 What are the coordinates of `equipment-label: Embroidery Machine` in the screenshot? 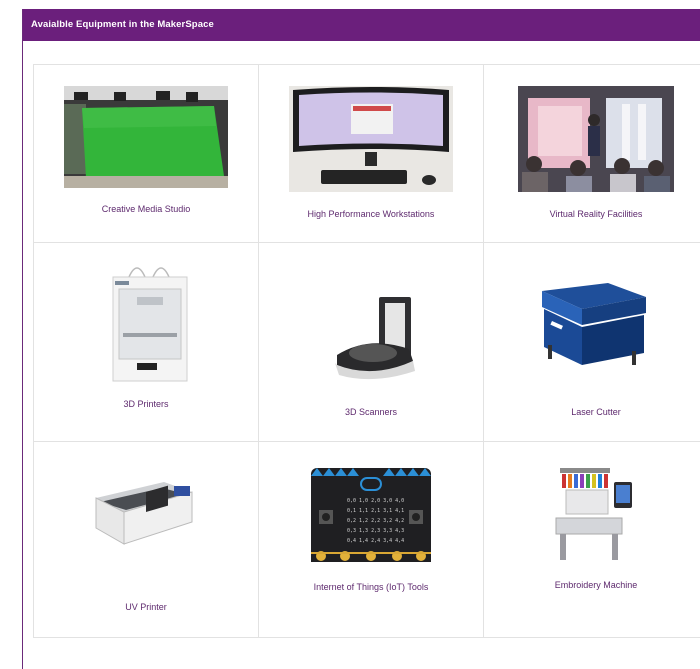 It's located at (592, 585).